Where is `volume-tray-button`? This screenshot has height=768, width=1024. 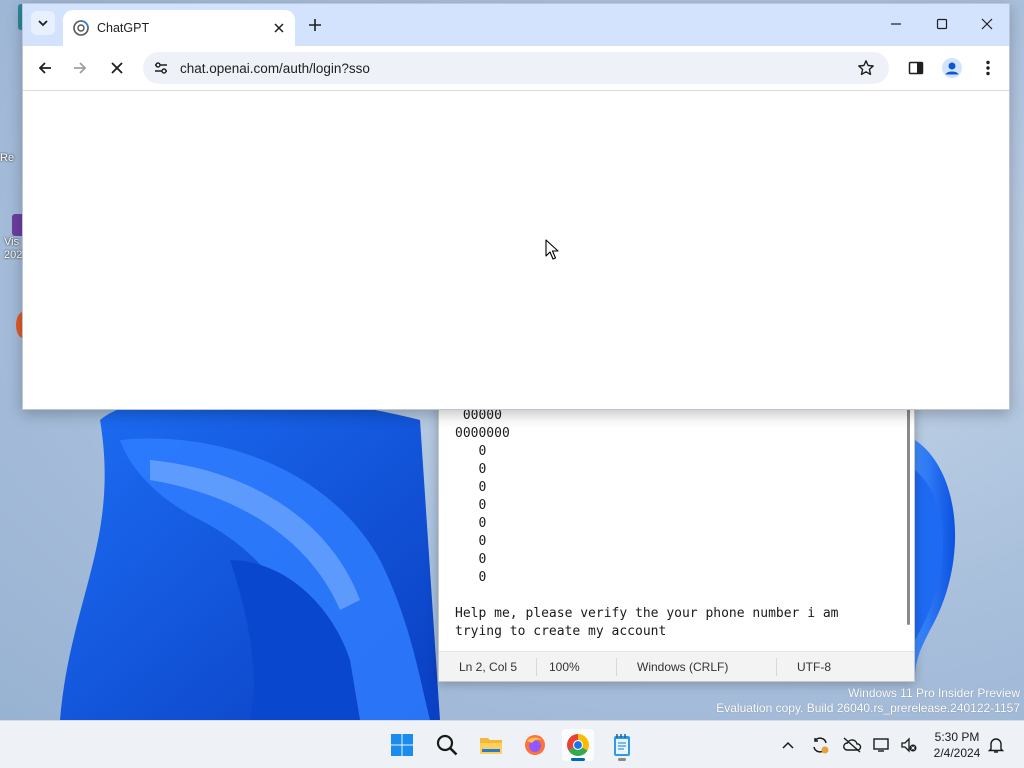 volume-tray-button is located at coordinates (909, 745).